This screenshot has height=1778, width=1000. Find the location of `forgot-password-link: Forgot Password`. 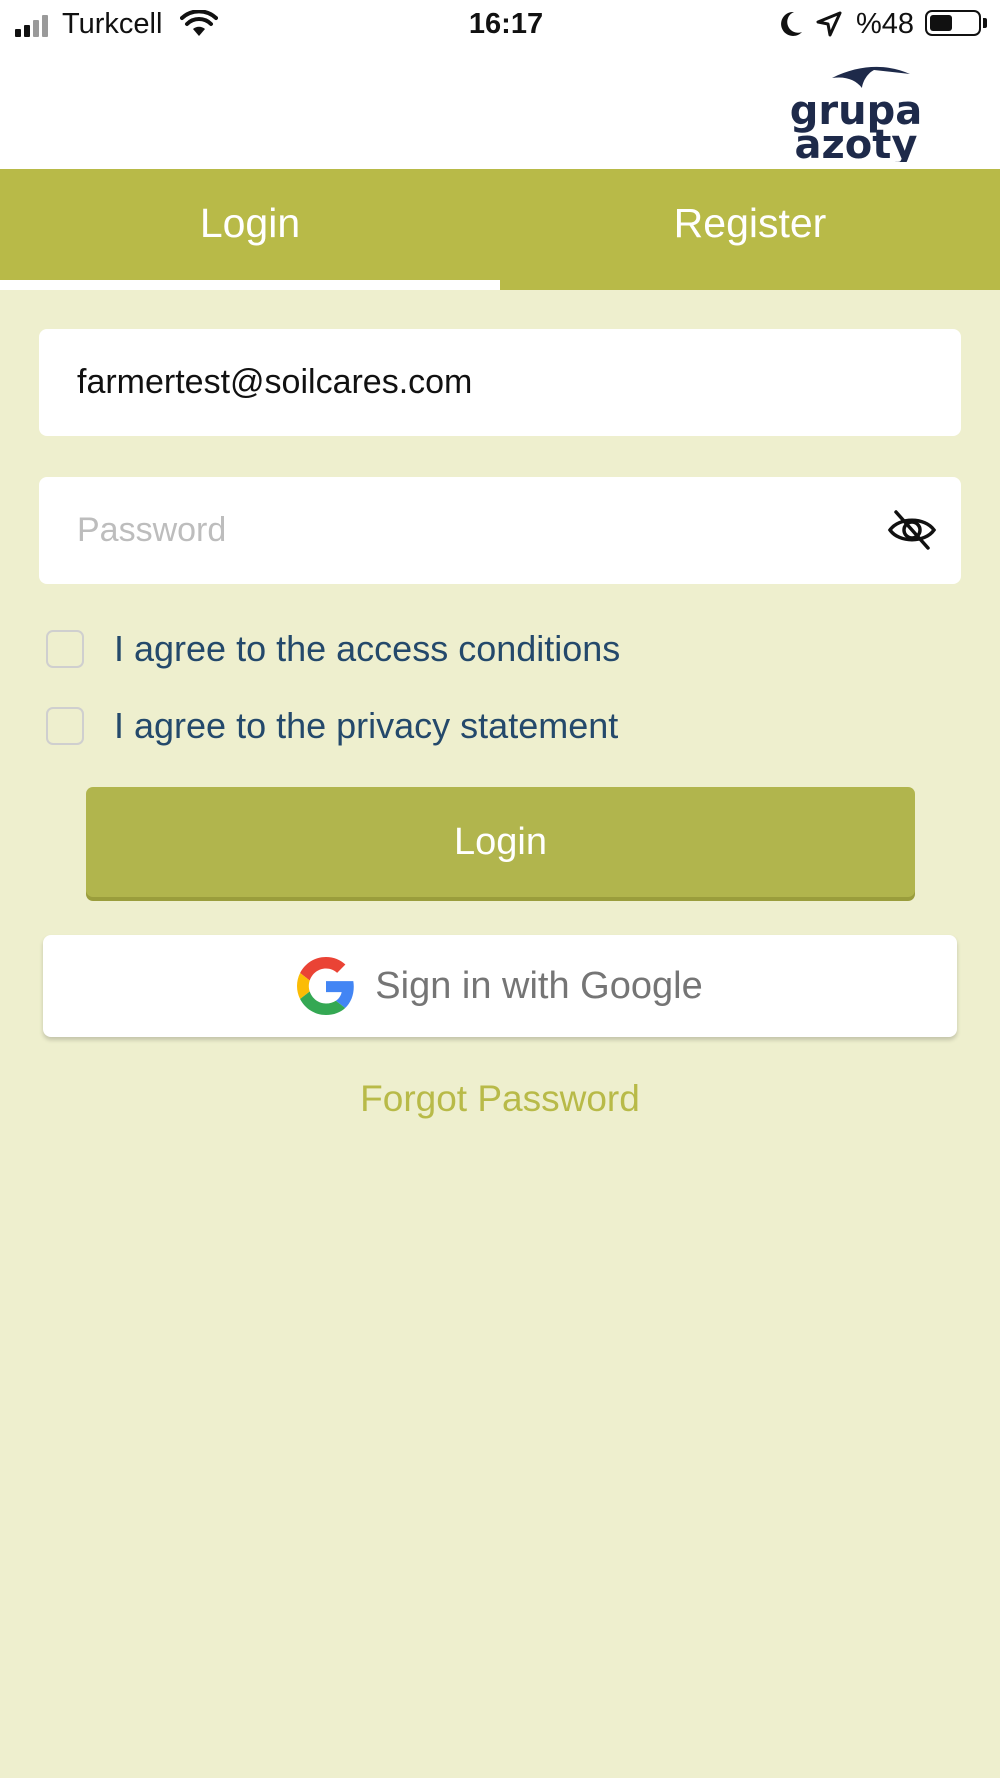

forgot-password-link: Forgot Password is located at coordinates (500, 1099).